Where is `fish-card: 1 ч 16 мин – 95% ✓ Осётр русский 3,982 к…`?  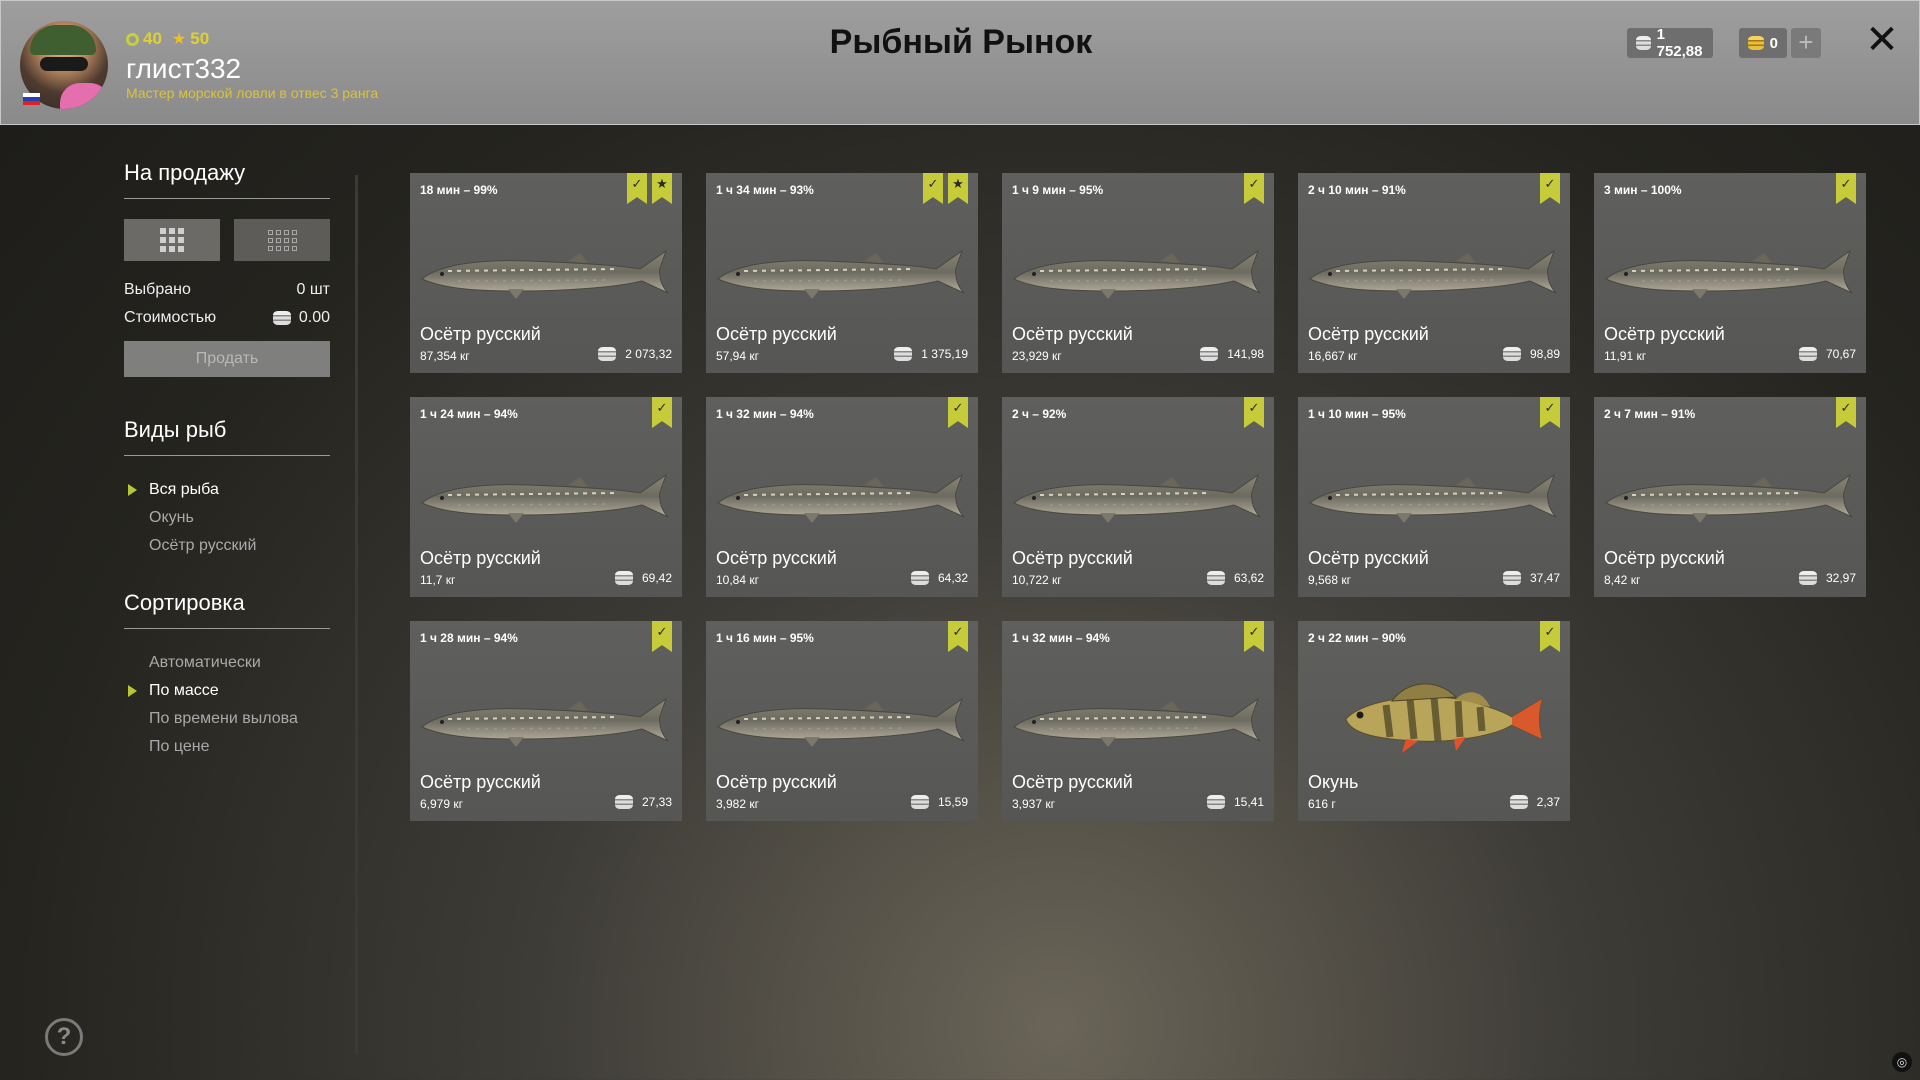 fish-card: 1 ч 16 мин – 95% ✓ Осётр русский 3,982 к… is located at coordinates (842, 721).